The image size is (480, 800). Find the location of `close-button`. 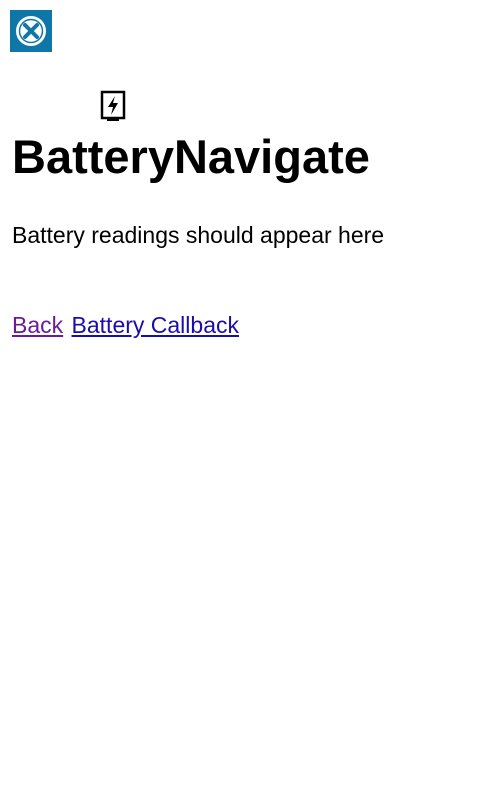

close-button is located at coordinates (31, 31).